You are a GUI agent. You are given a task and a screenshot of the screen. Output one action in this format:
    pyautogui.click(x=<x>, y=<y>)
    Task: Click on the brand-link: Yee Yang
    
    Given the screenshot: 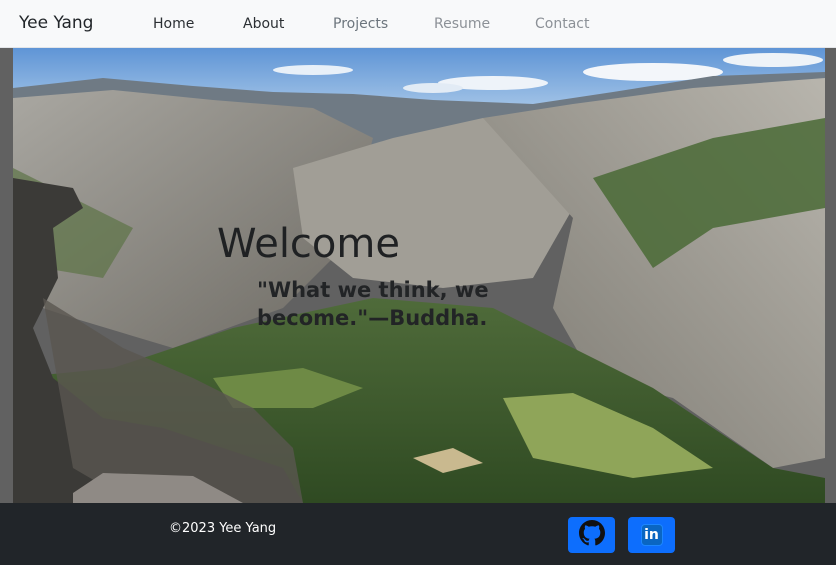 What is the action you would take?
    pyautogui.click(x=56, y=23)
    